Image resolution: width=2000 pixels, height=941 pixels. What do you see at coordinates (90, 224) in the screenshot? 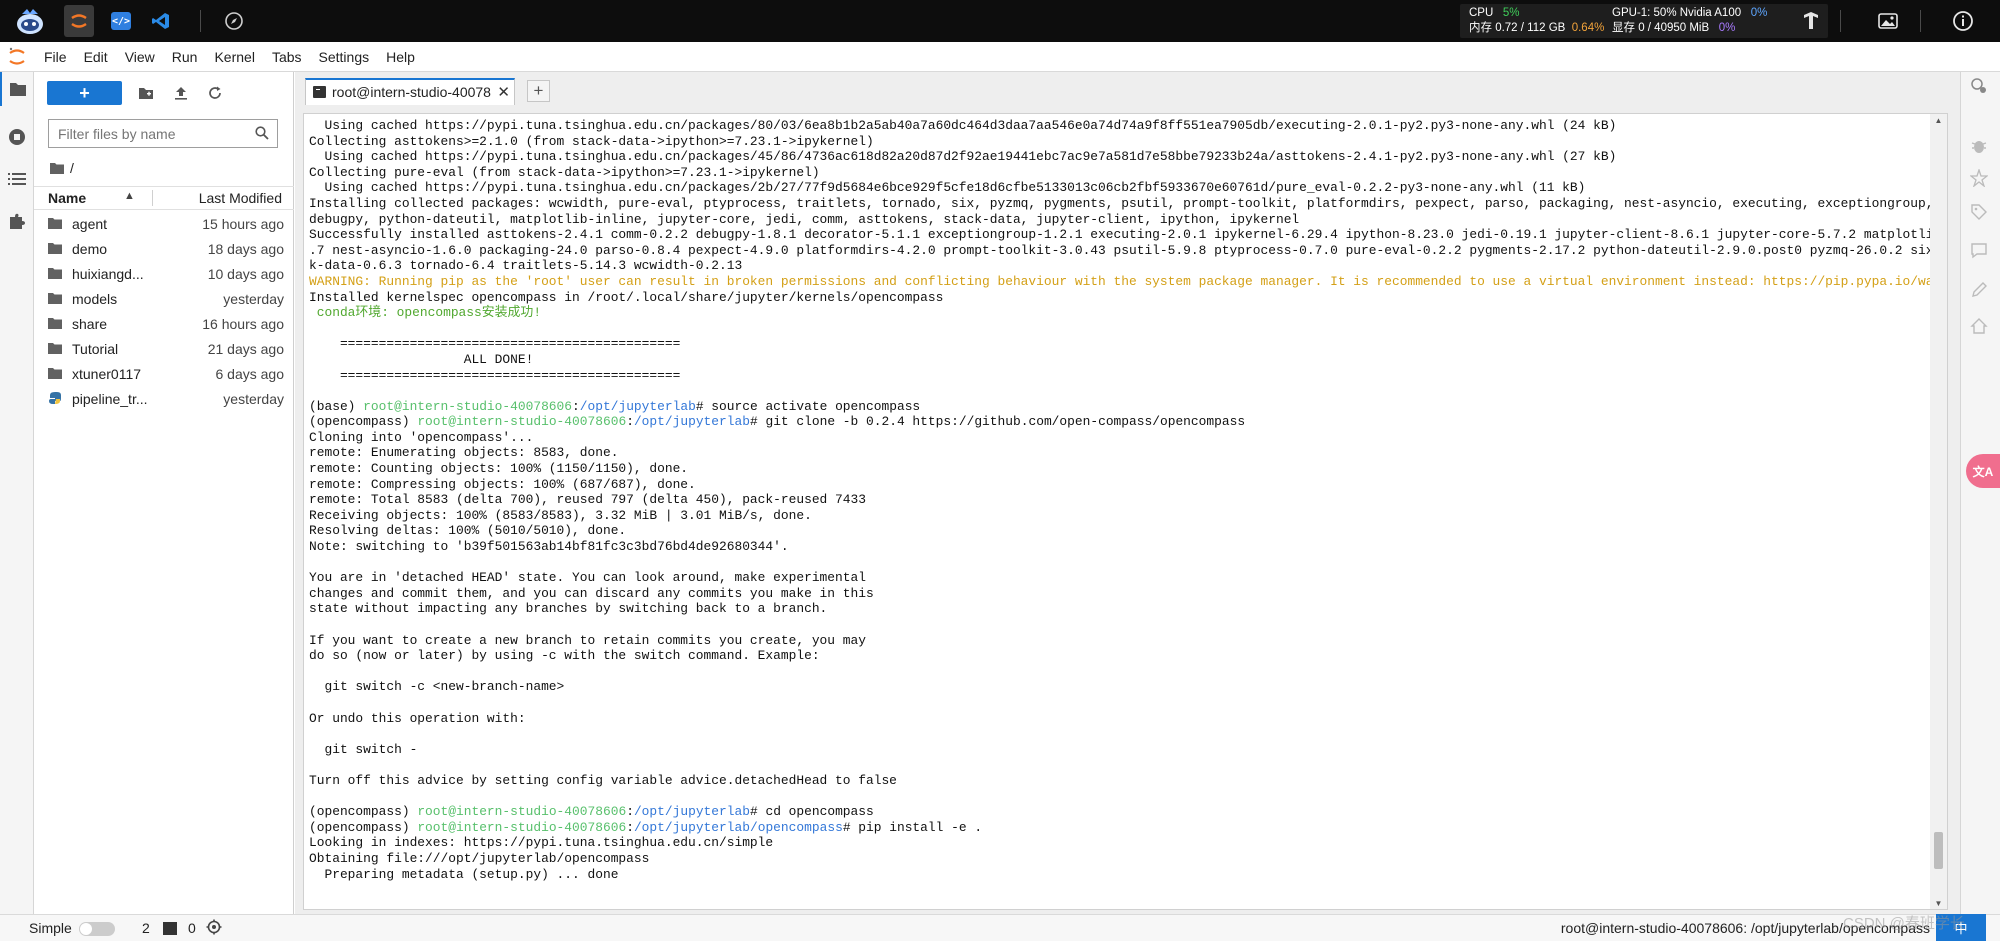
I see `file-name: agent` at bounding box center [90, 224].